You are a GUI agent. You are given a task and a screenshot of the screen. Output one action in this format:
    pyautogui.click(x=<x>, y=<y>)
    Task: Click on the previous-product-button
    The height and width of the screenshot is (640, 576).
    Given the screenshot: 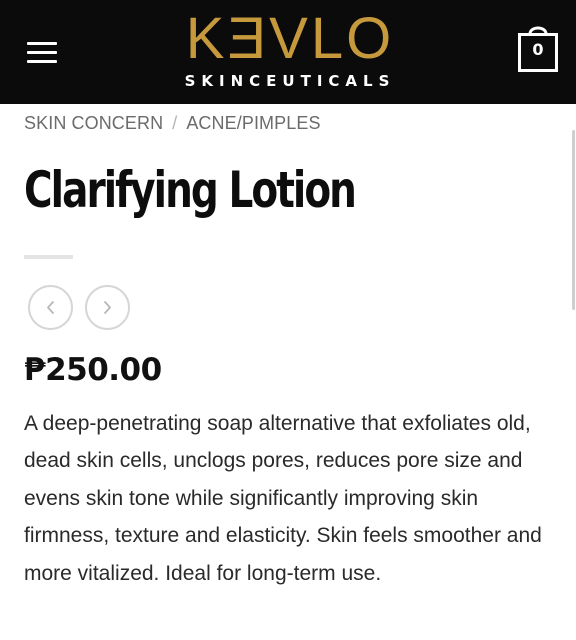 What is the action you would take?
    pyautogui.click(x=50, y=307)
    